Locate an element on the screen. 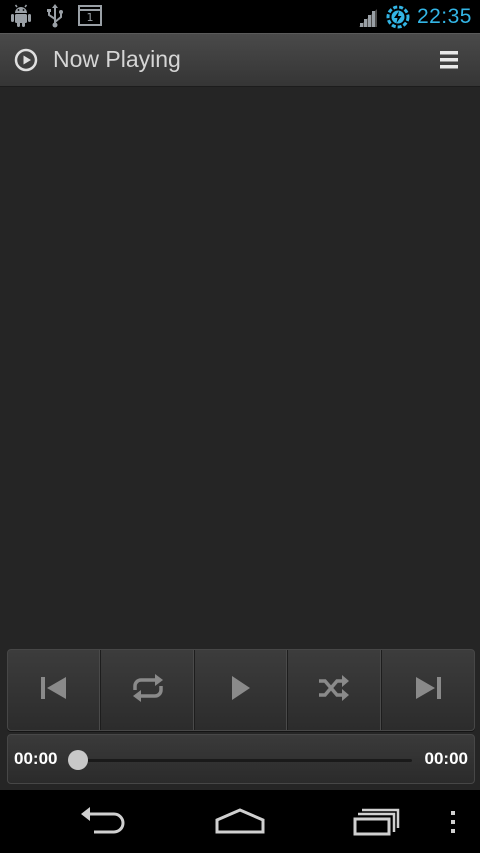 The image size is (480, 853). android-icon is located at coordinates (21, 16).